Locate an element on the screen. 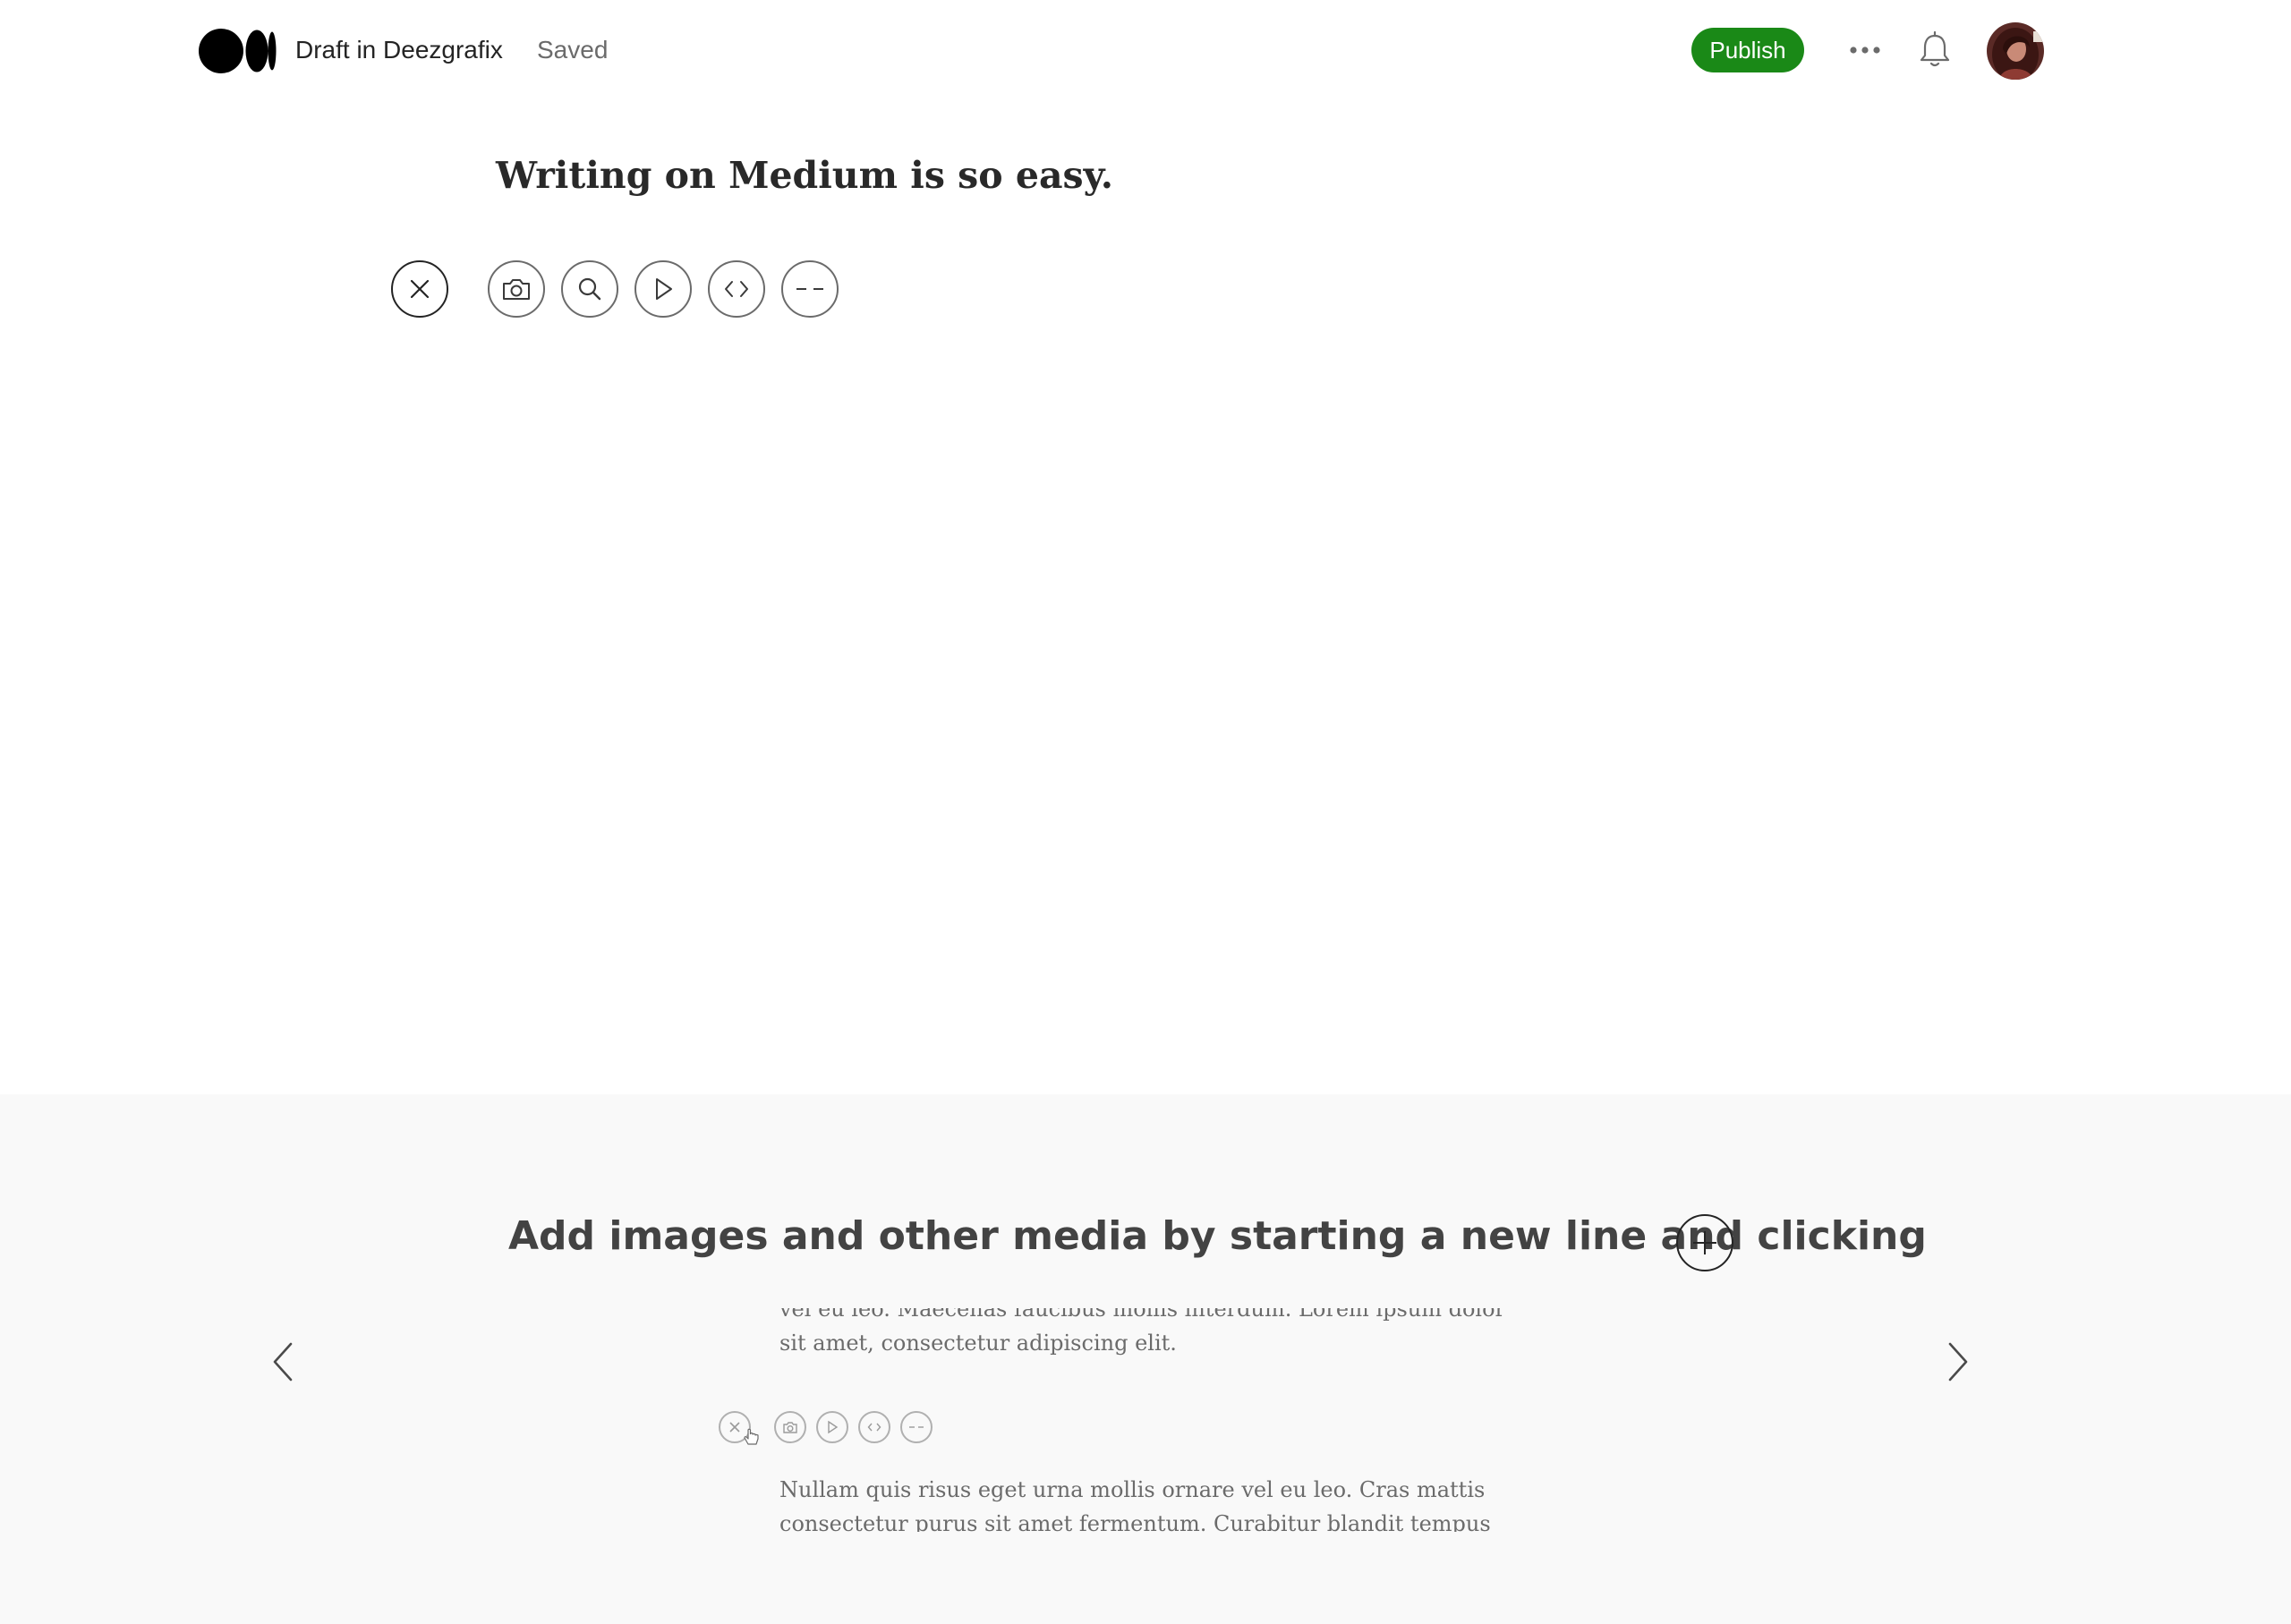 The height and width of the screenshot is (1624, 2291). previous-slide-button is located at coordinates (283, 1362).